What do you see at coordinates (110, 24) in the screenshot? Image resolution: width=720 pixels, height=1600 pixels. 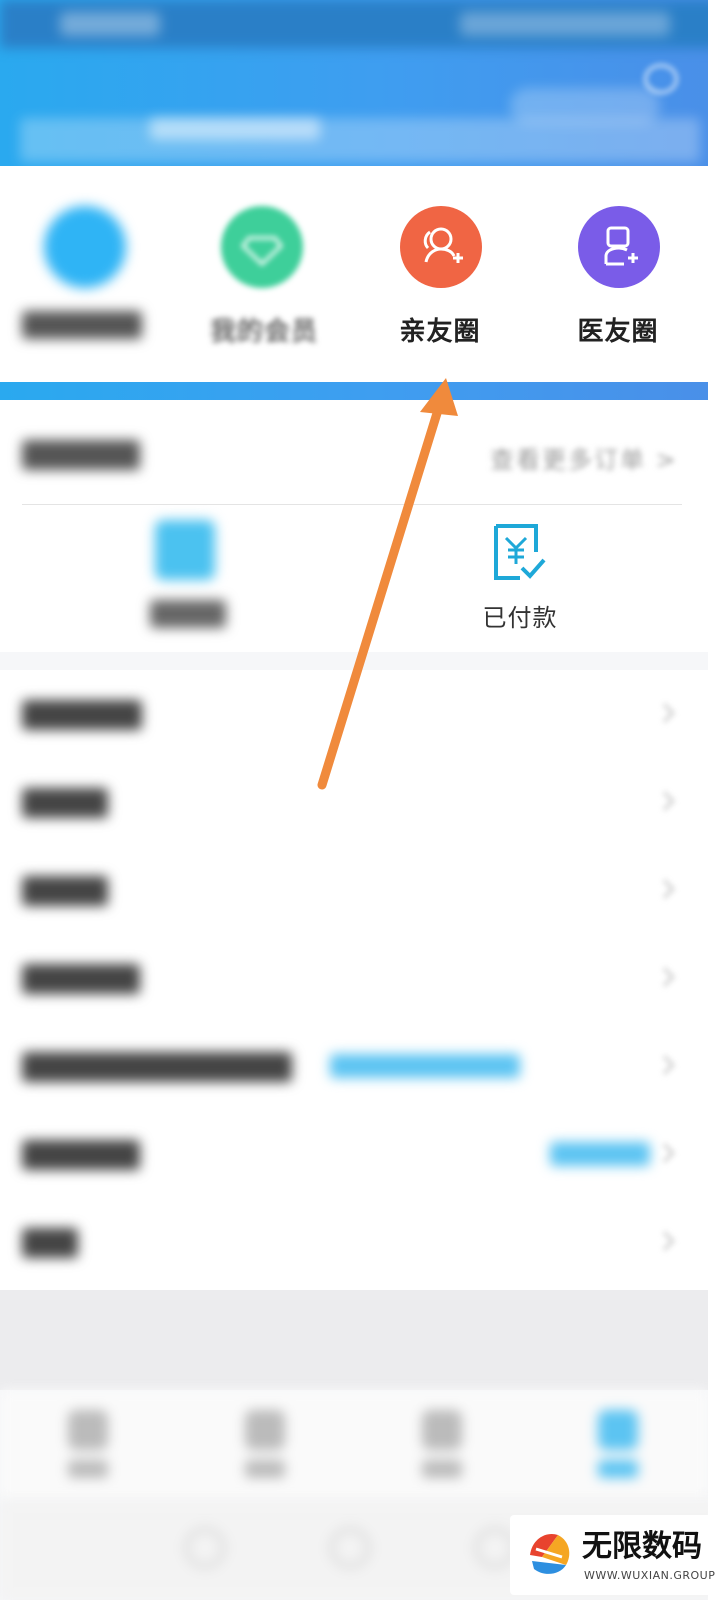 I see `status-left` at bounding box center [110, 24].